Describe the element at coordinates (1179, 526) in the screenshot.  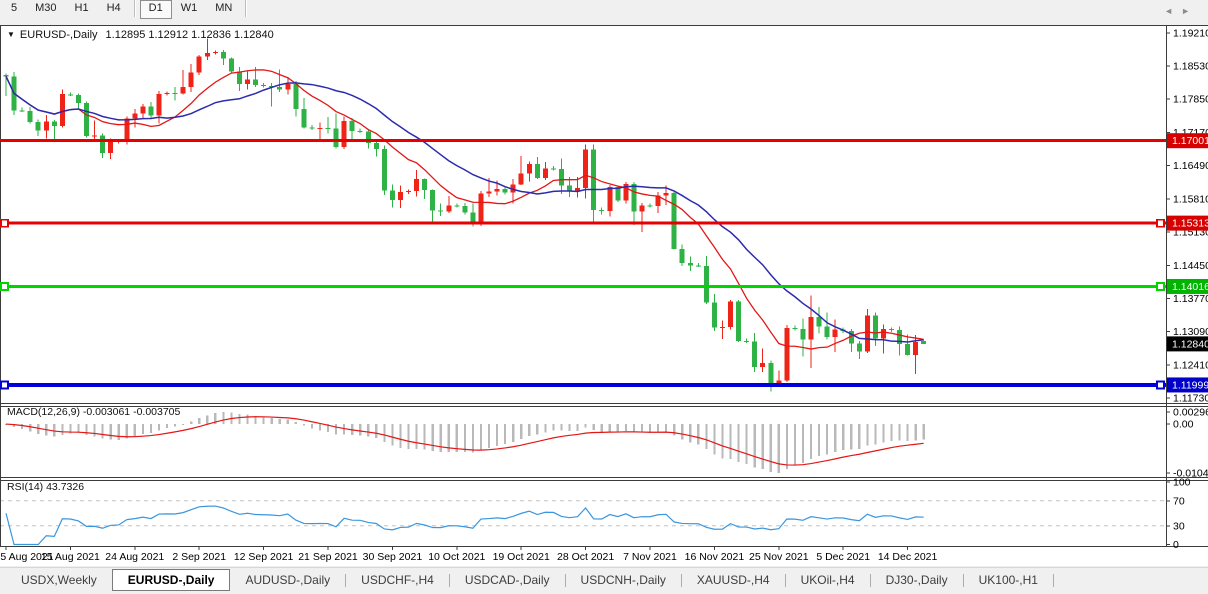
I see `rsi-axis-label: 30` at that location.